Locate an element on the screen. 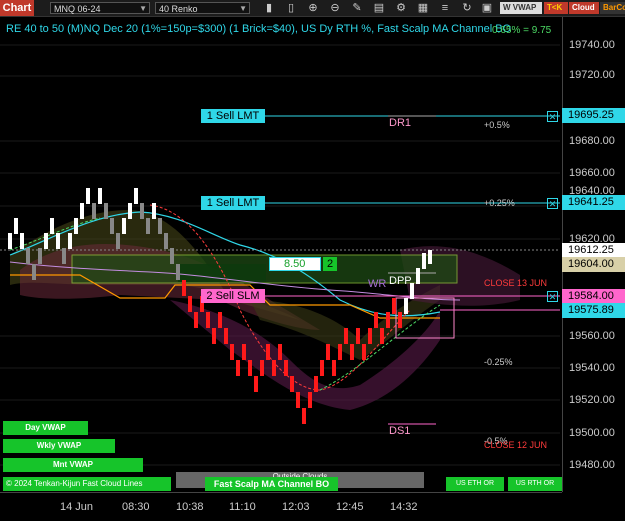  price-tick: 19520.00 is located at coordinates (592, 400).